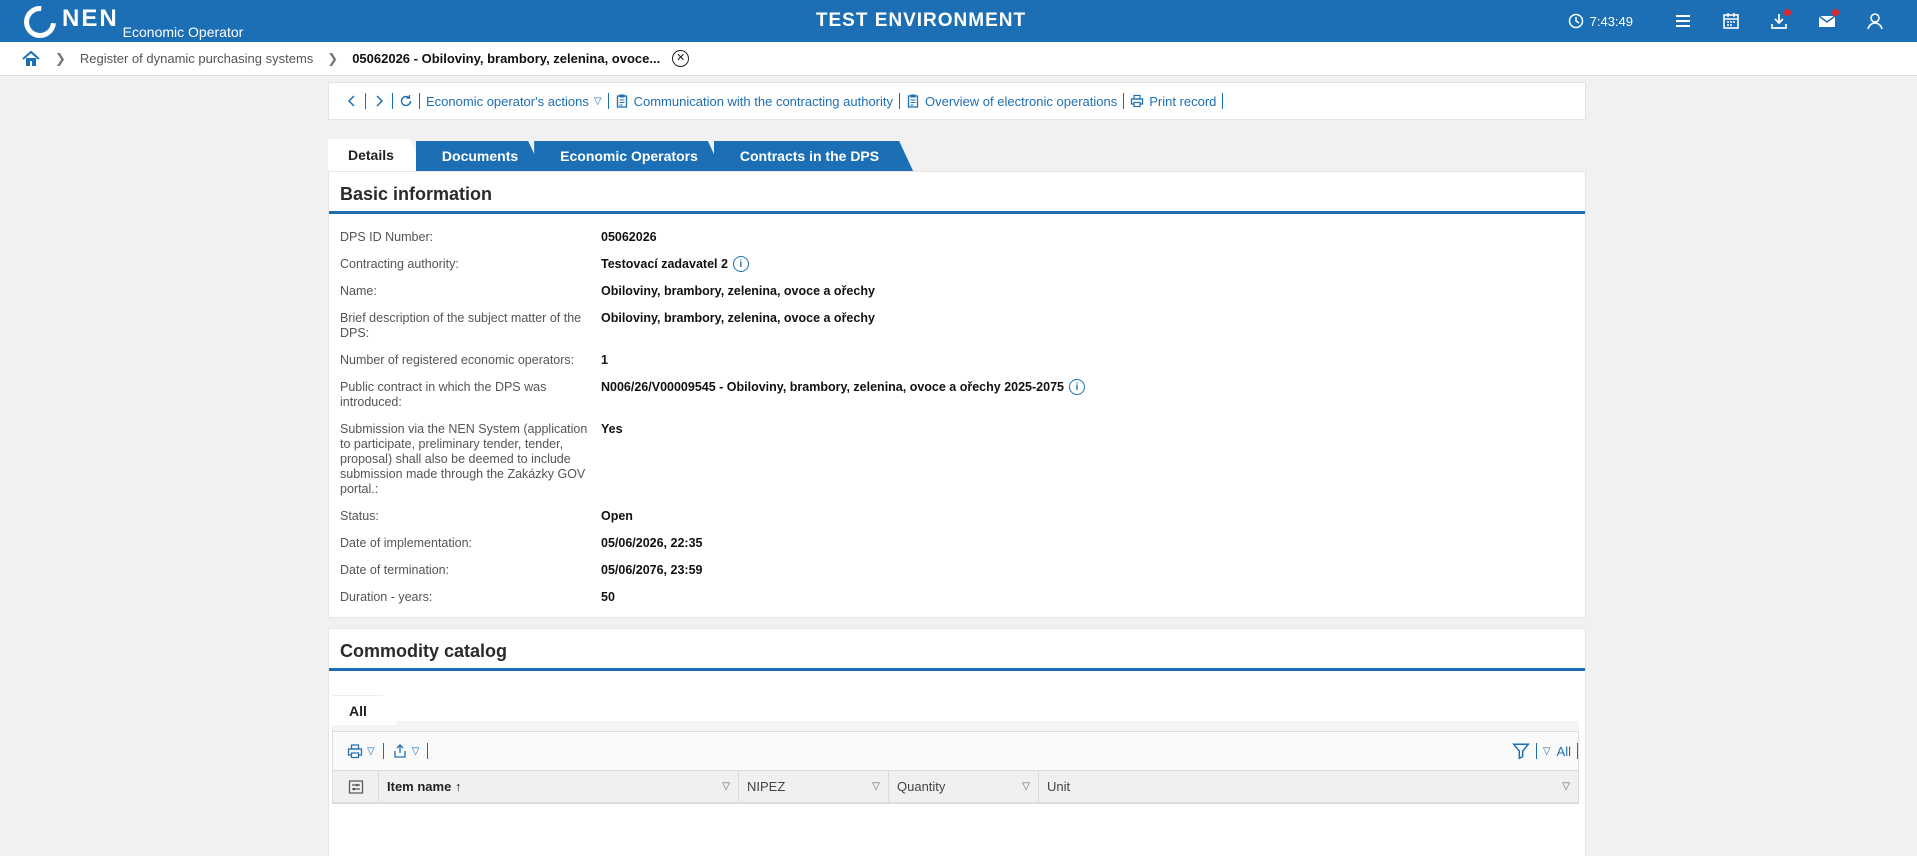  I want to click on date-implementation-value: 05/06/2026, 22:35, so click(652, 543).